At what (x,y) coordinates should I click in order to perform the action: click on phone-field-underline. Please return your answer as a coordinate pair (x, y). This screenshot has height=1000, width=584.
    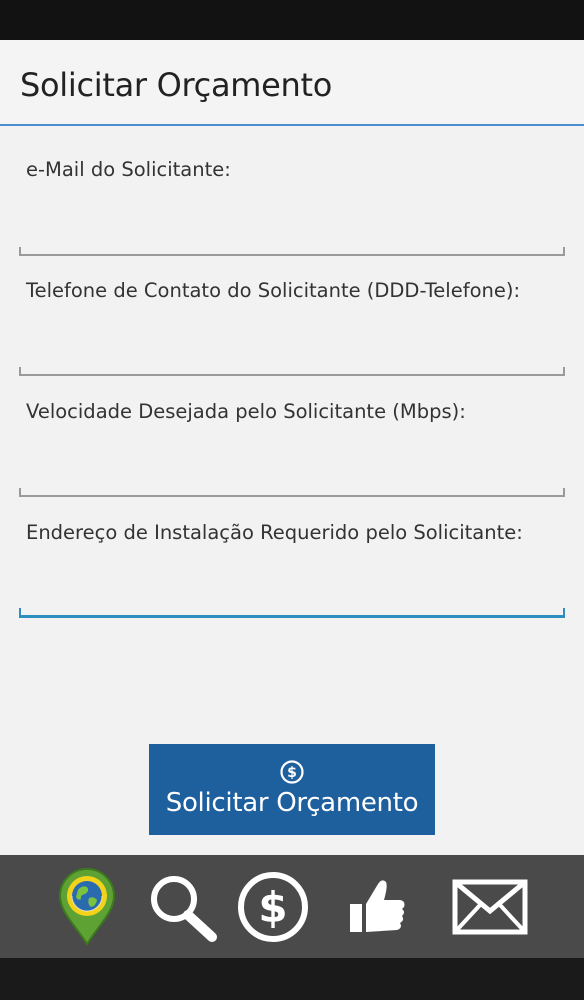
    Looking at the image, I should click on (292, 369).